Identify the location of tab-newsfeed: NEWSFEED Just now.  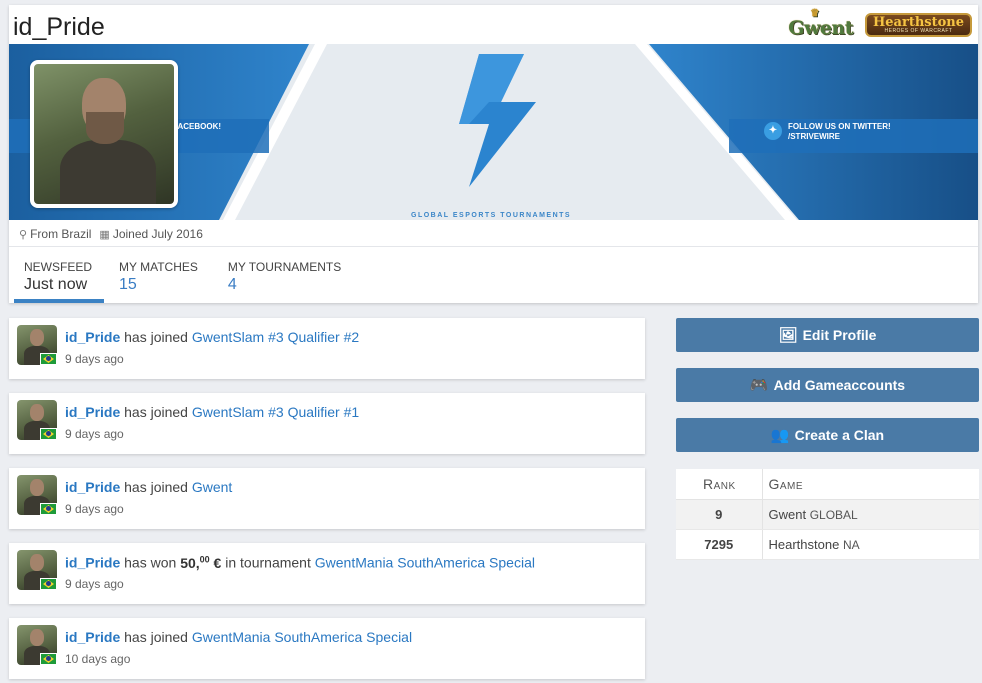
(56, 281).